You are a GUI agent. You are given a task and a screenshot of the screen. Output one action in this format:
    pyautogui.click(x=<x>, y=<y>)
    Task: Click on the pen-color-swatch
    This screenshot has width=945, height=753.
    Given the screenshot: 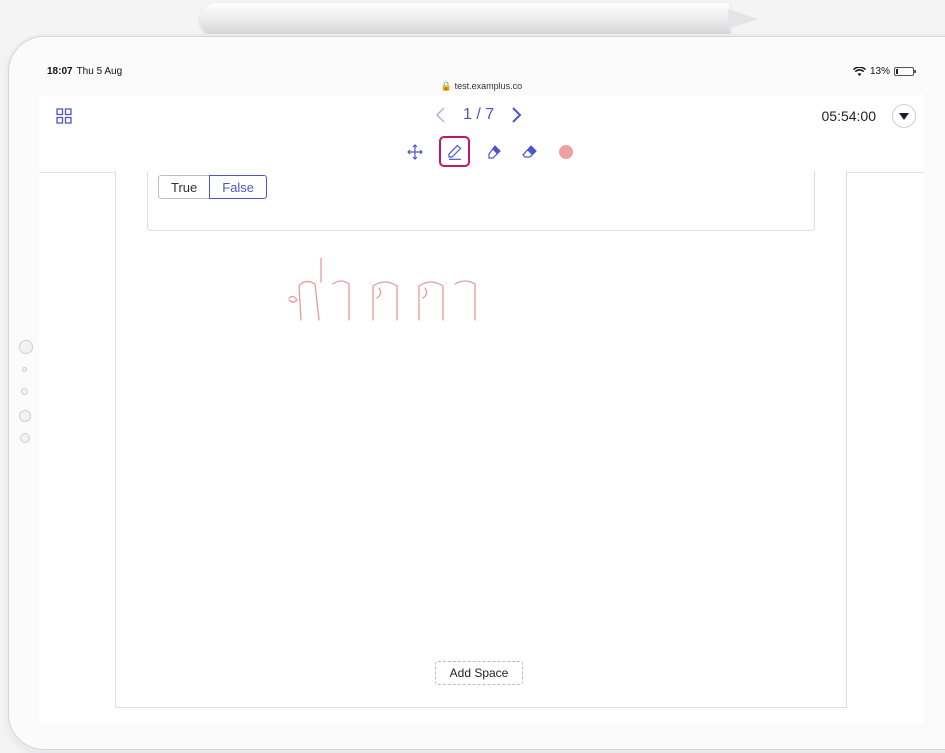 What is the action you would take?
    pyautogui.click(x=566, y=151)
    